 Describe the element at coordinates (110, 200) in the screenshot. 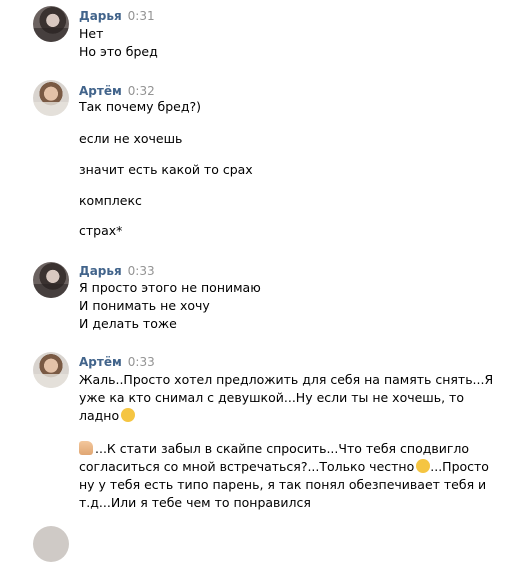

I see `message-text: комплекс` at that location.